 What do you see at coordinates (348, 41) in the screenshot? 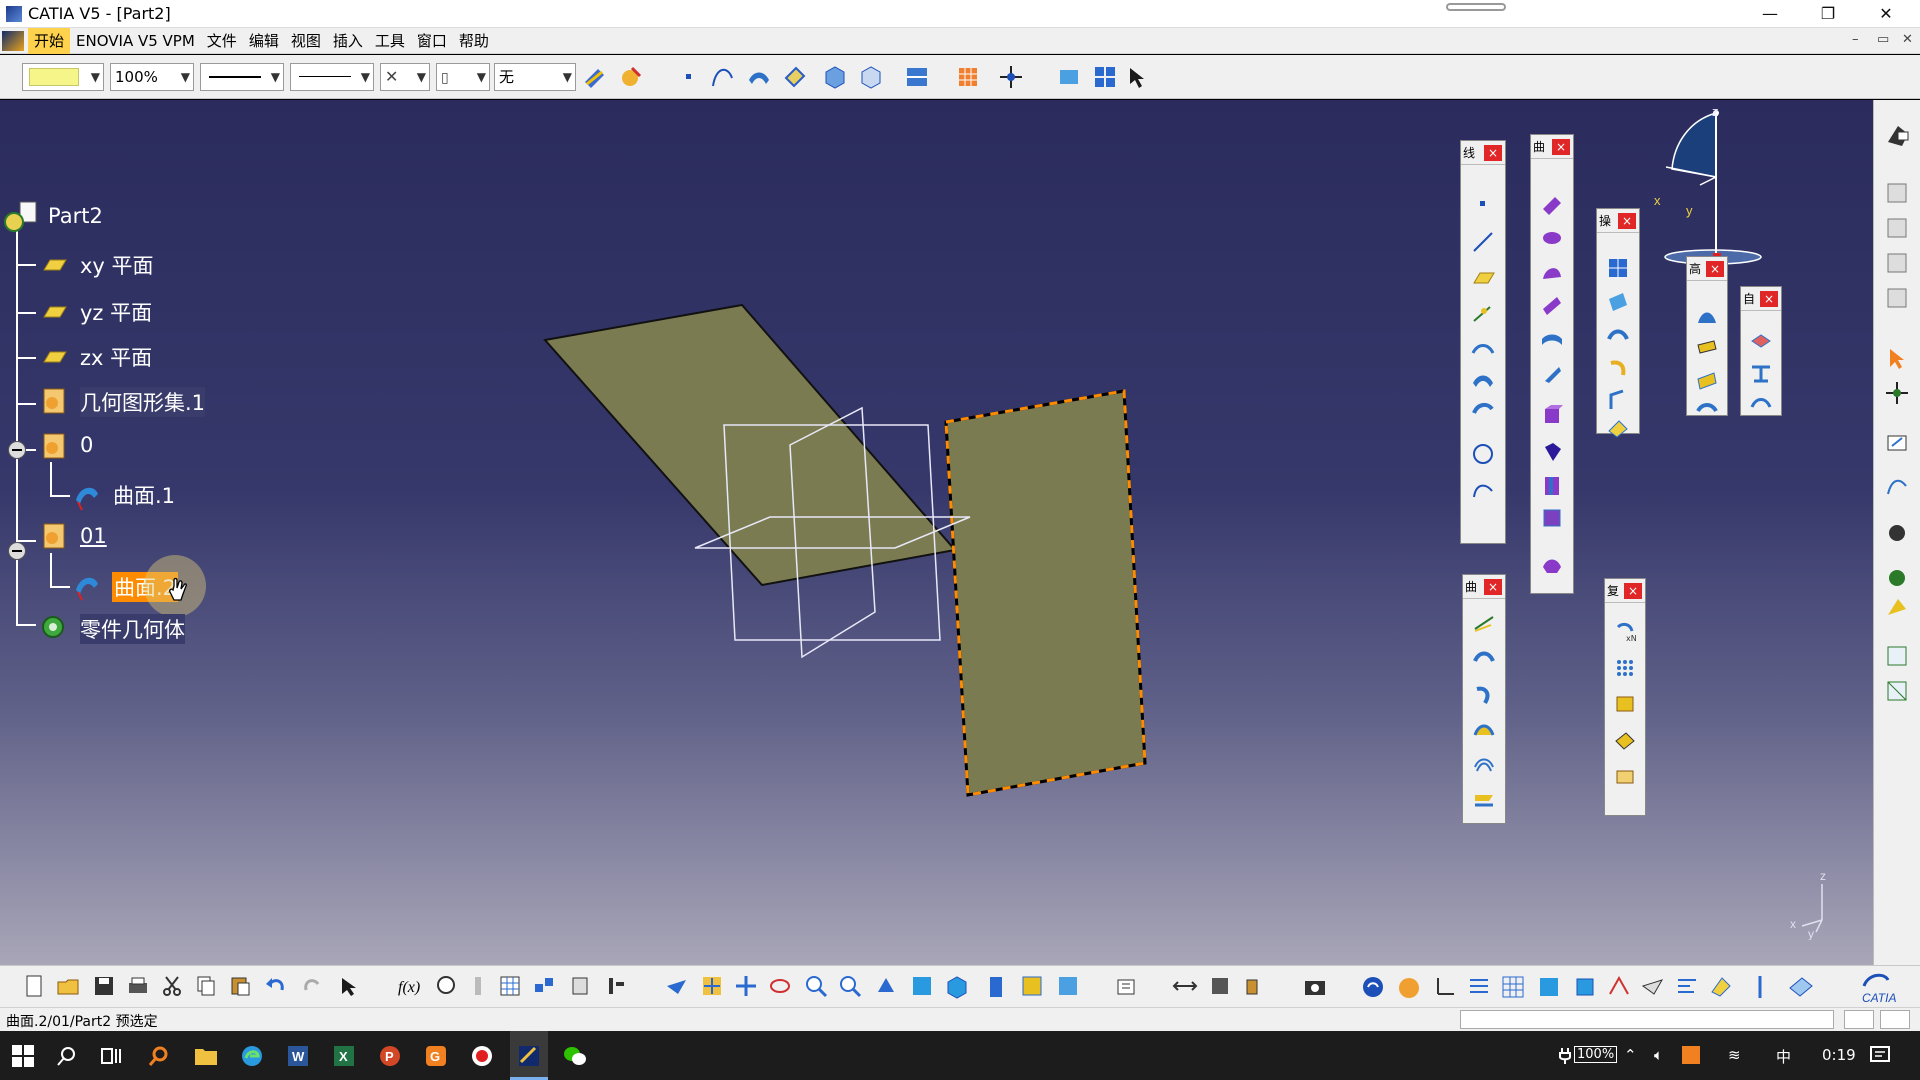
I see `menu-insert: 插入` at bounding box center [348, 41].